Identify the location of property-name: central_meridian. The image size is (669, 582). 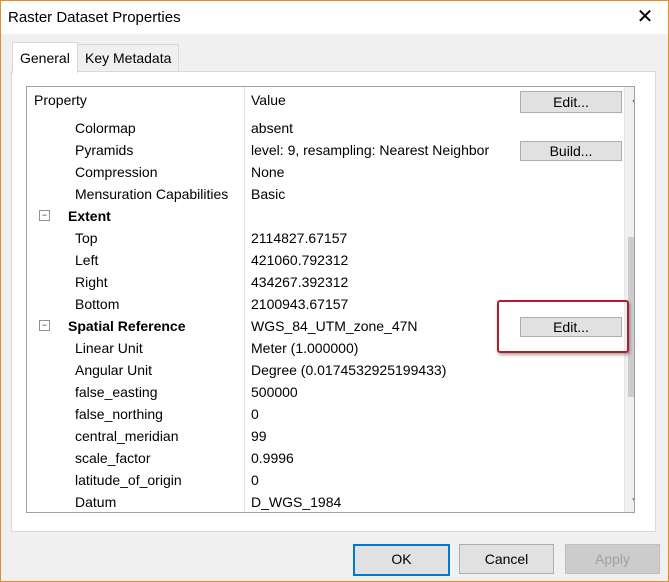
(127, 436).